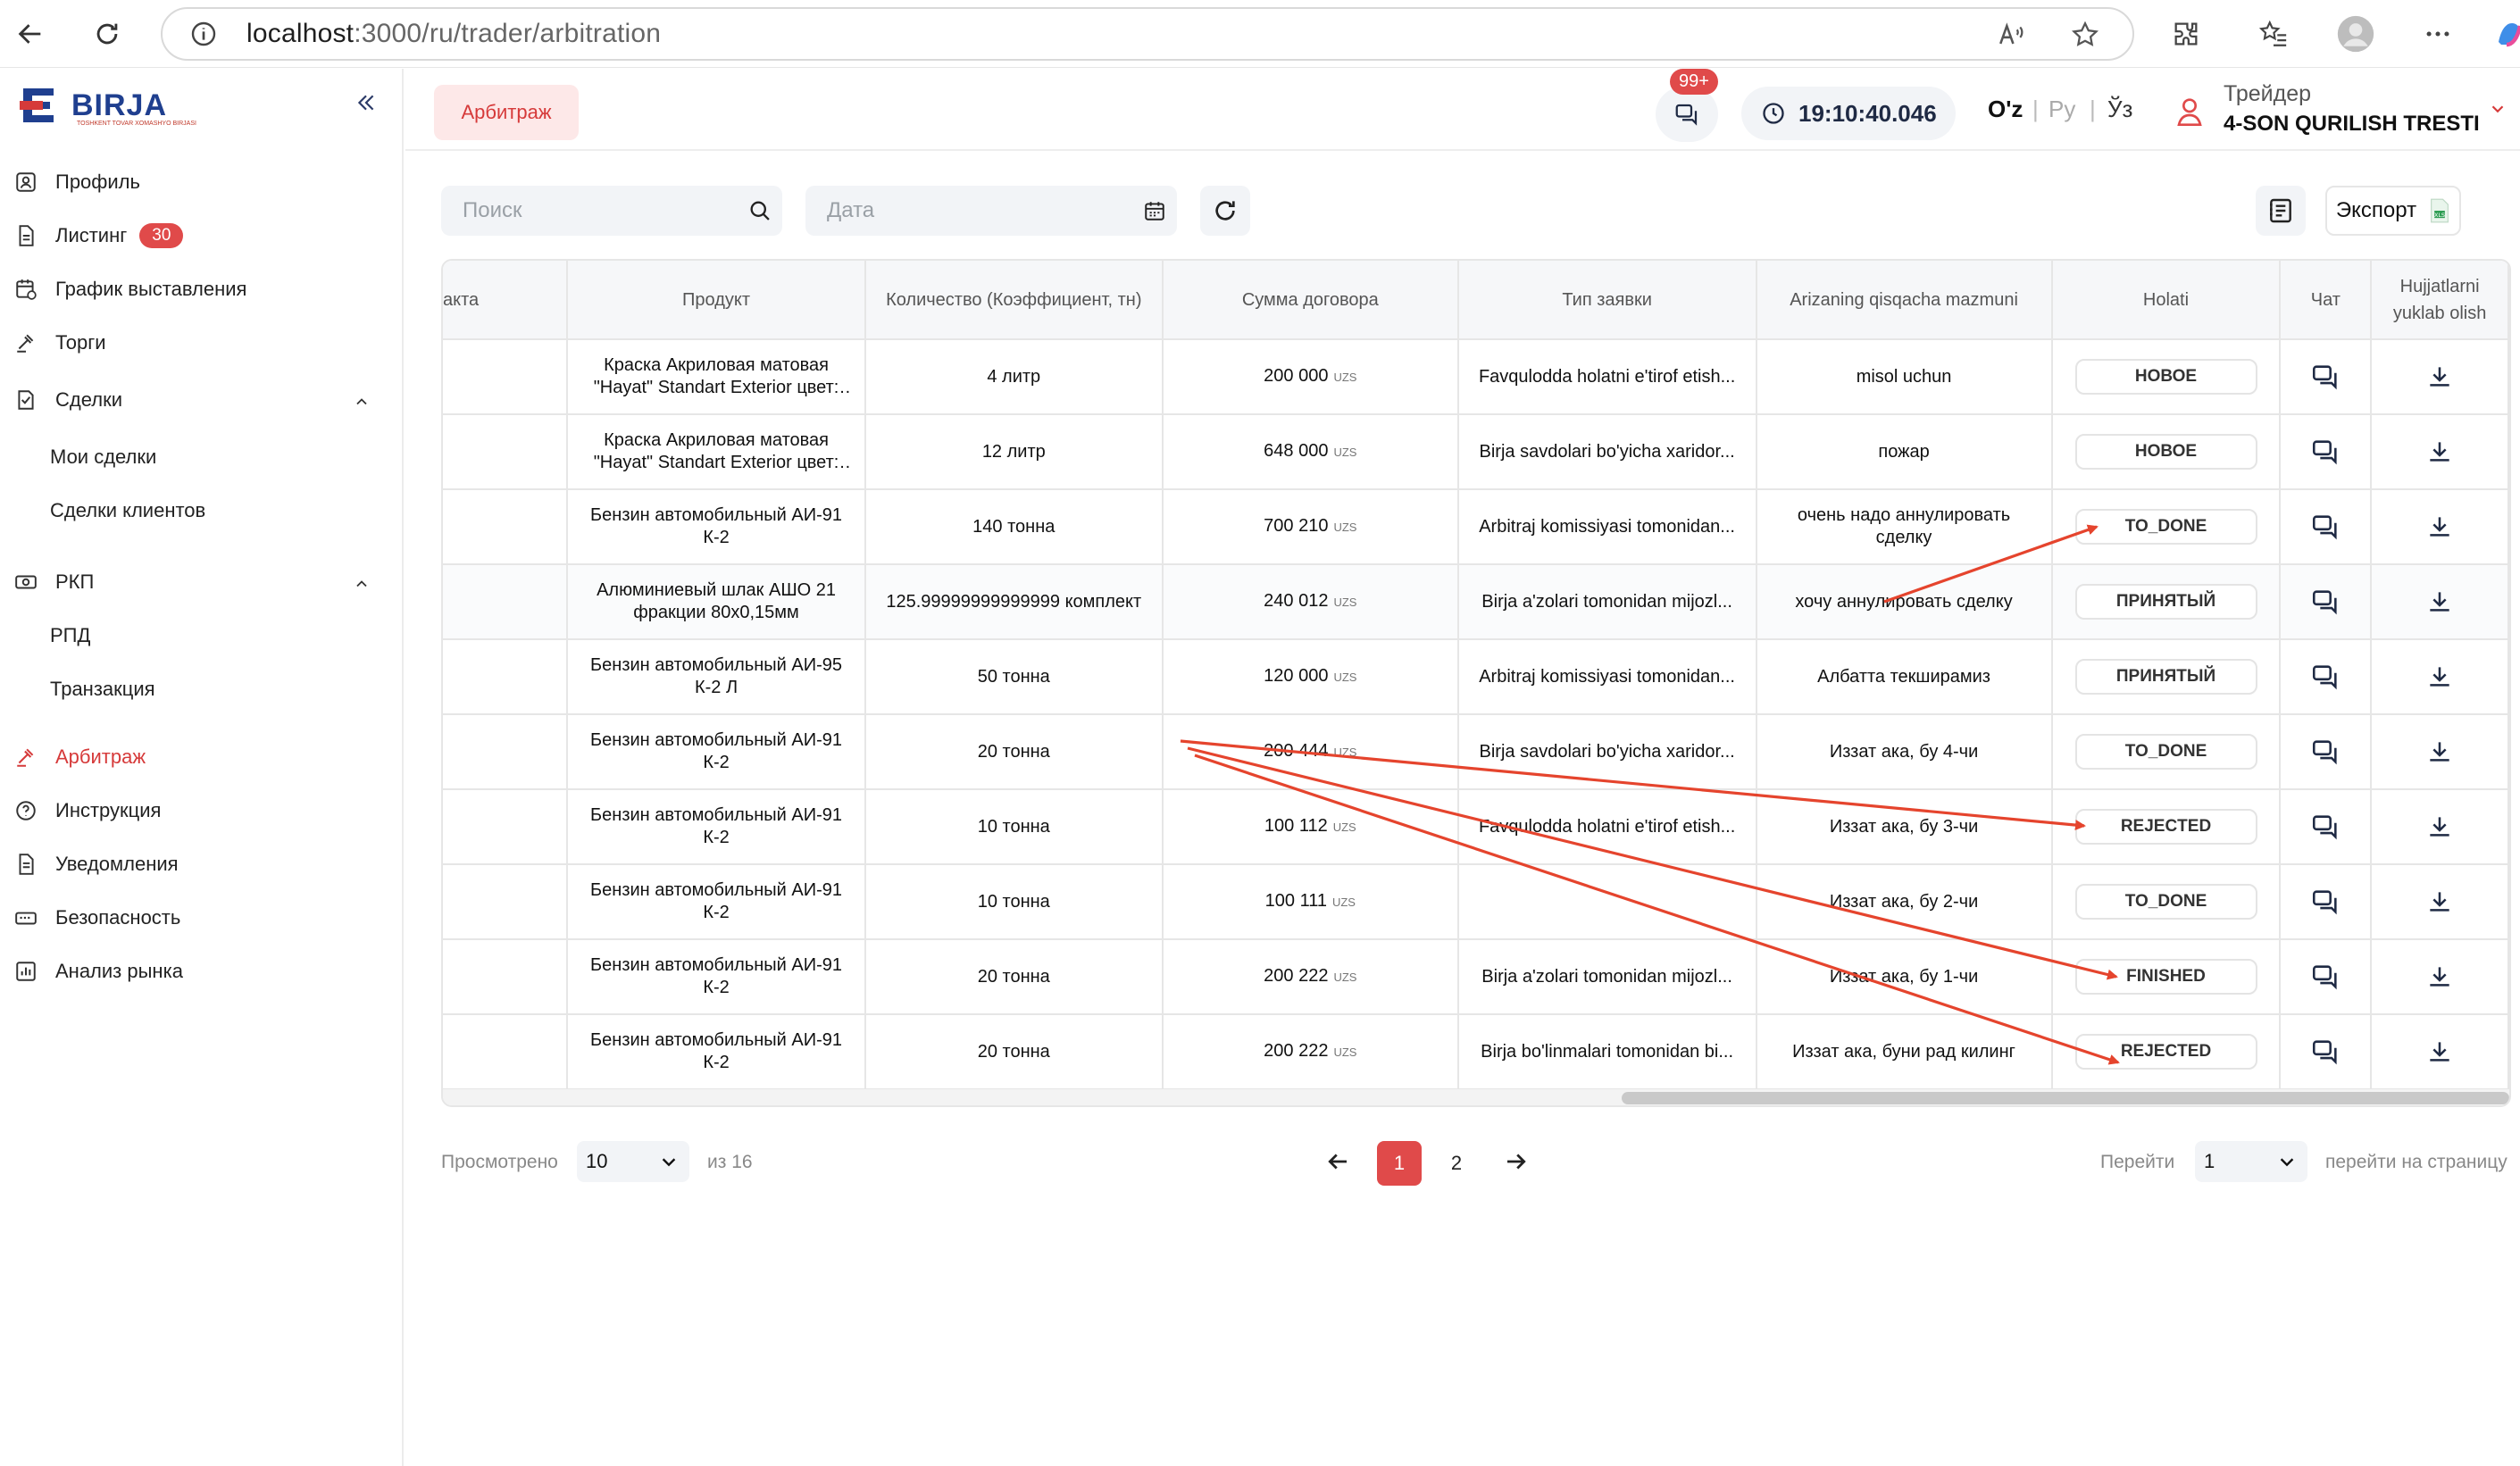 This screenshot has height=1466, width=2520. I want to click on sidebar-subitem-transaction: Транзакция, so click(103, 689).